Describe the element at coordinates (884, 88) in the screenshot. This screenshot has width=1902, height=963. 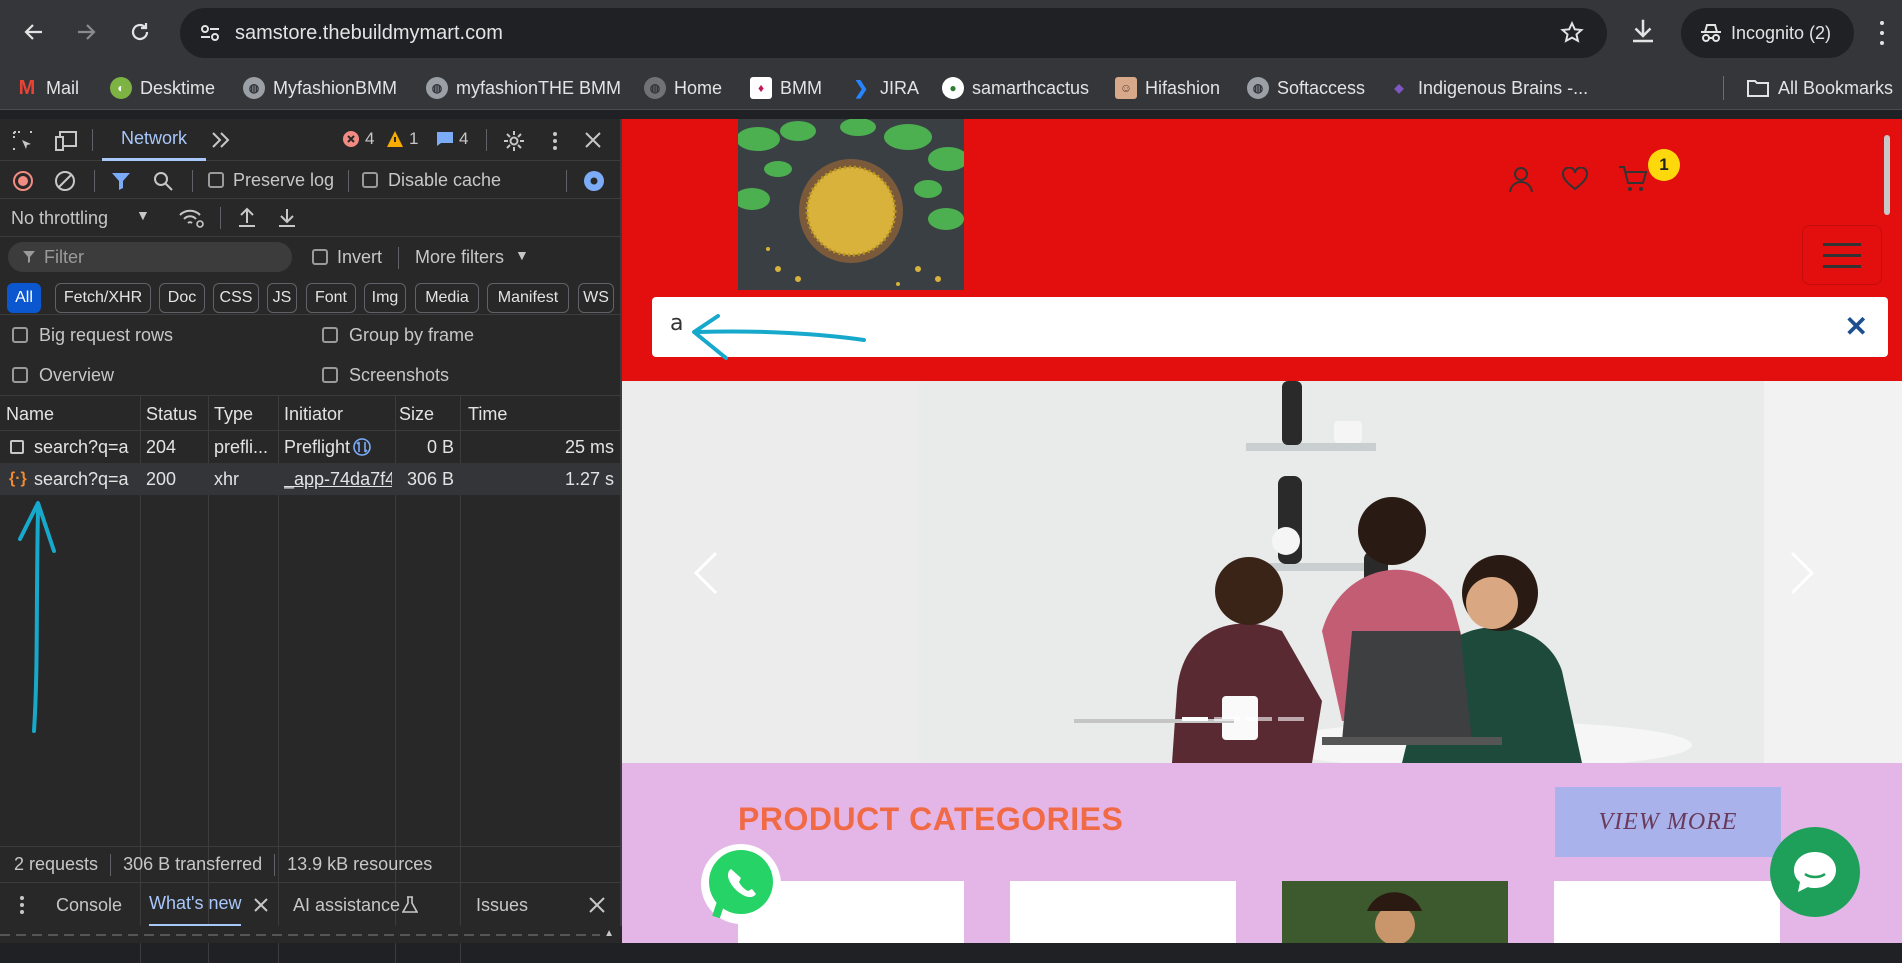
I see `bookmark-jira: ❯ JIRA` at that location.